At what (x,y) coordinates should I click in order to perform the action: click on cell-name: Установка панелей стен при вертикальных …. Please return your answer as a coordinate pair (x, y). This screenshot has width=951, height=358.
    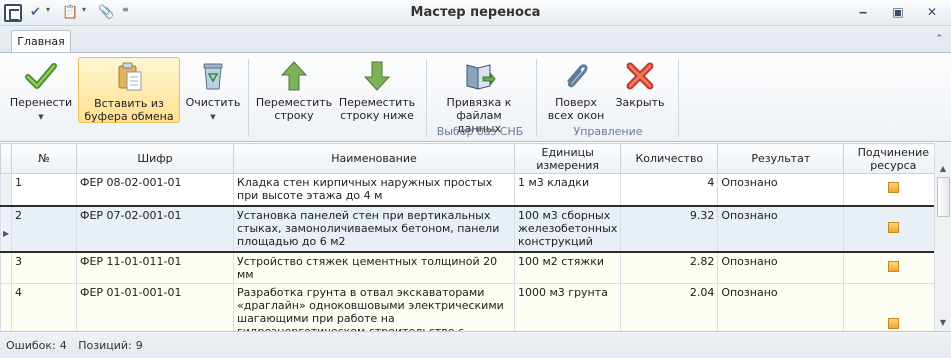
    Looking at the image, I should click on (374, 228).